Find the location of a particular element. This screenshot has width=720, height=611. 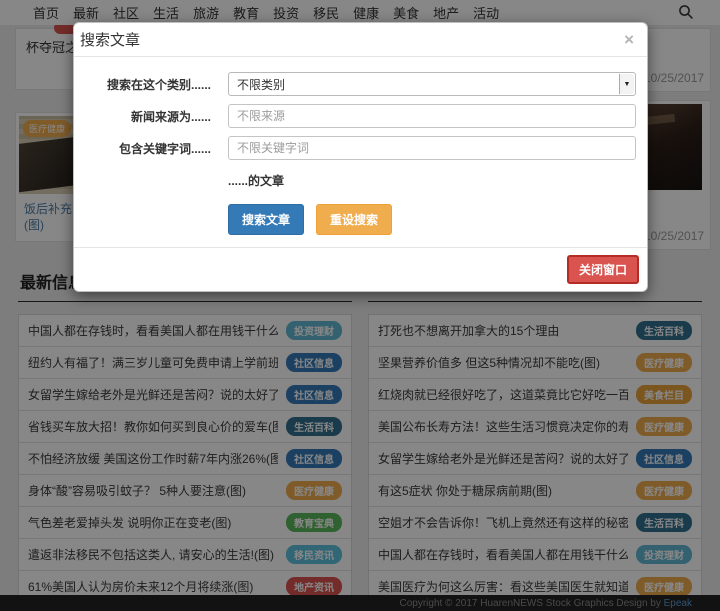

close-window-button: 关闭窗口 is located at coordinates (602, 269).